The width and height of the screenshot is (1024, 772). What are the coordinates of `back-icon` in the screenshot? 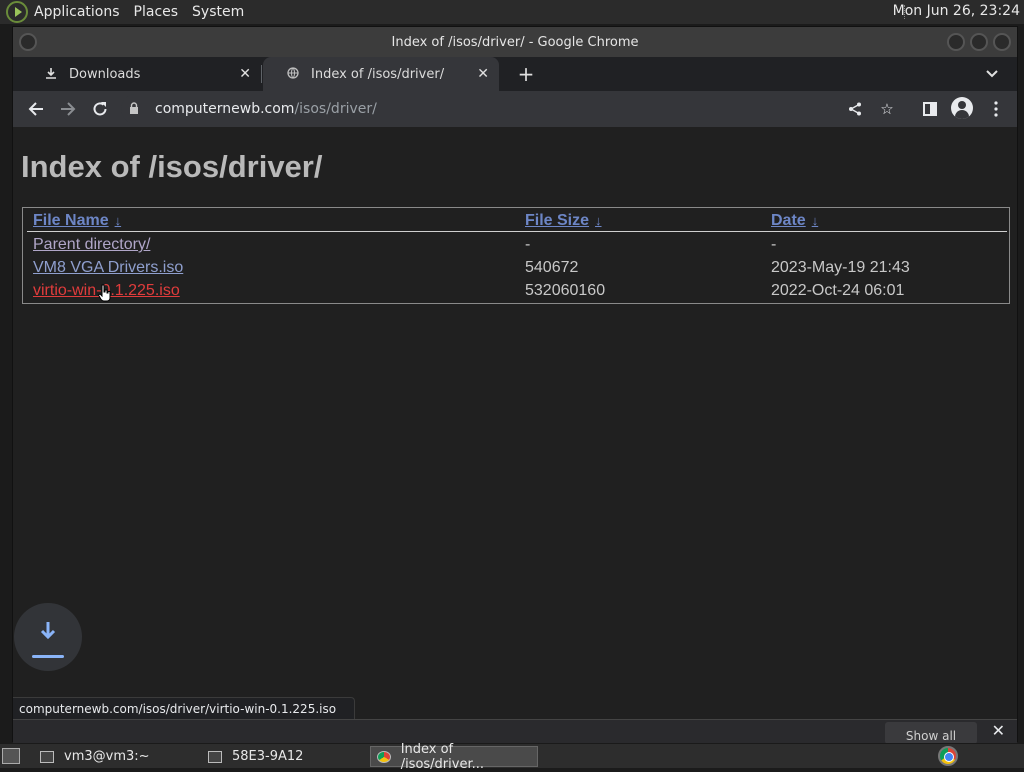 It's located at (36, 109).